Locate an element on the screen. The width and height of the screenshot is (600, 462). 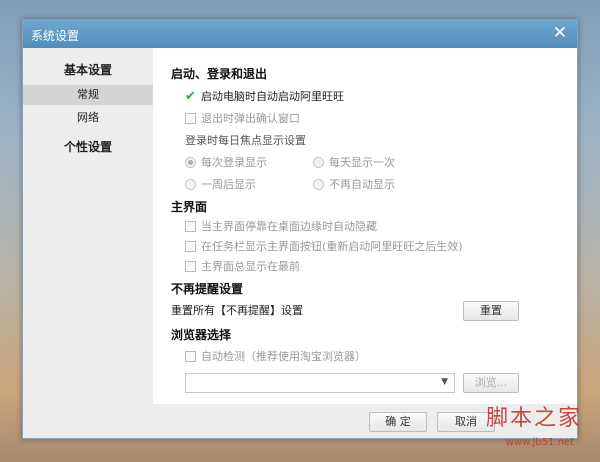
auto-detect-option: 自动检测（推荐使用淘宝浏览器） is located at coordinates (275, 356).